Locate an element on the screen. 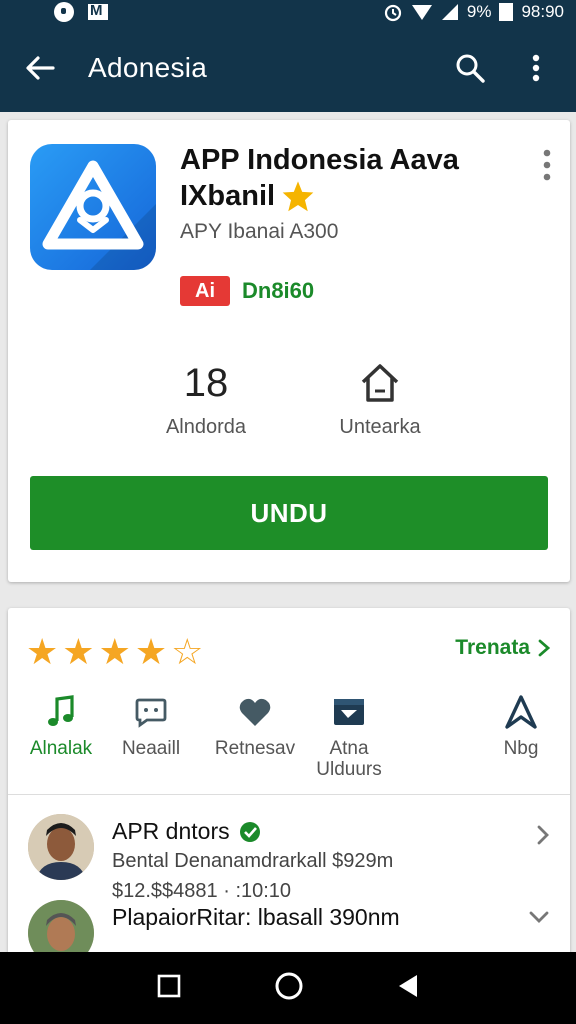 This screenshot has width=576, height=1024. install-button: UNDU is located at coordinates (289, 513).